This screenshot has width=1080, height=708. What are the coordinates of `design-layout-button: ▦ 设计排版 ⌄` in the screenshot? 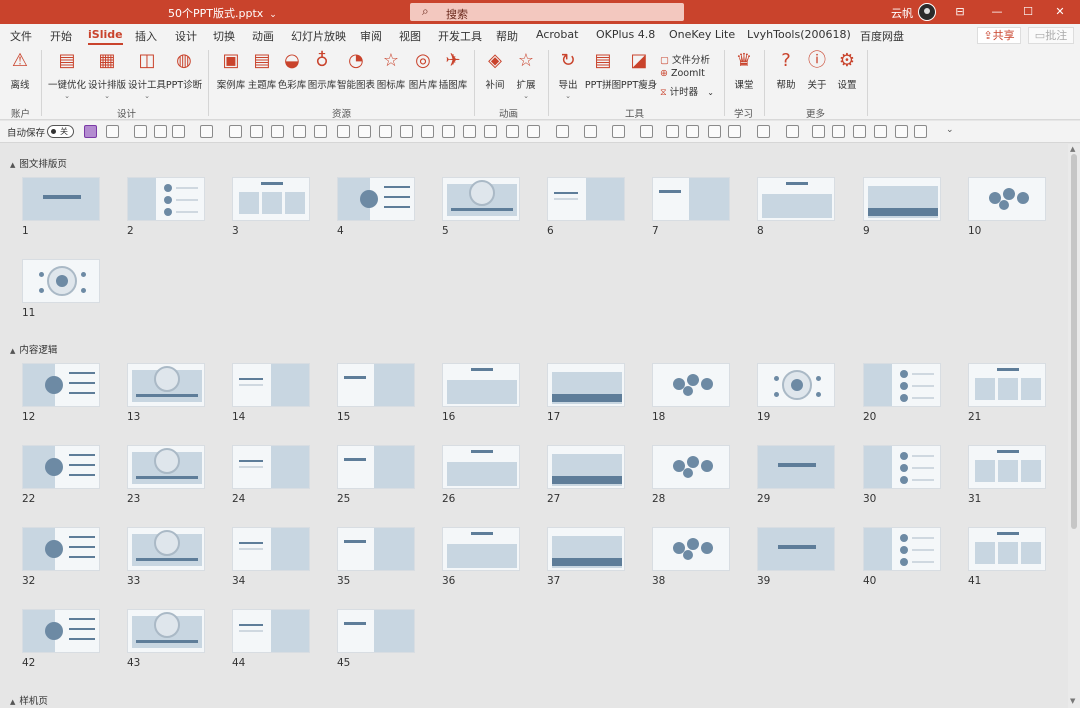 It's located at (107, 75).